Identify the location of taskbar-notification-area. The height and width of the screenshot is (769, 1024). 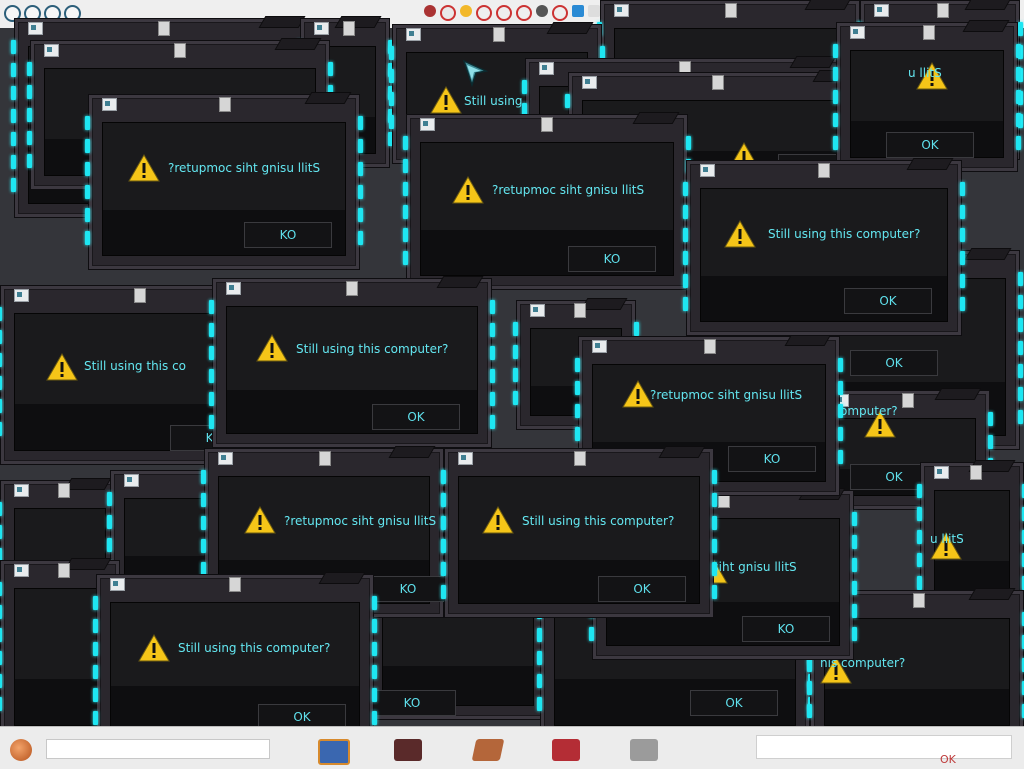
(884, 747).